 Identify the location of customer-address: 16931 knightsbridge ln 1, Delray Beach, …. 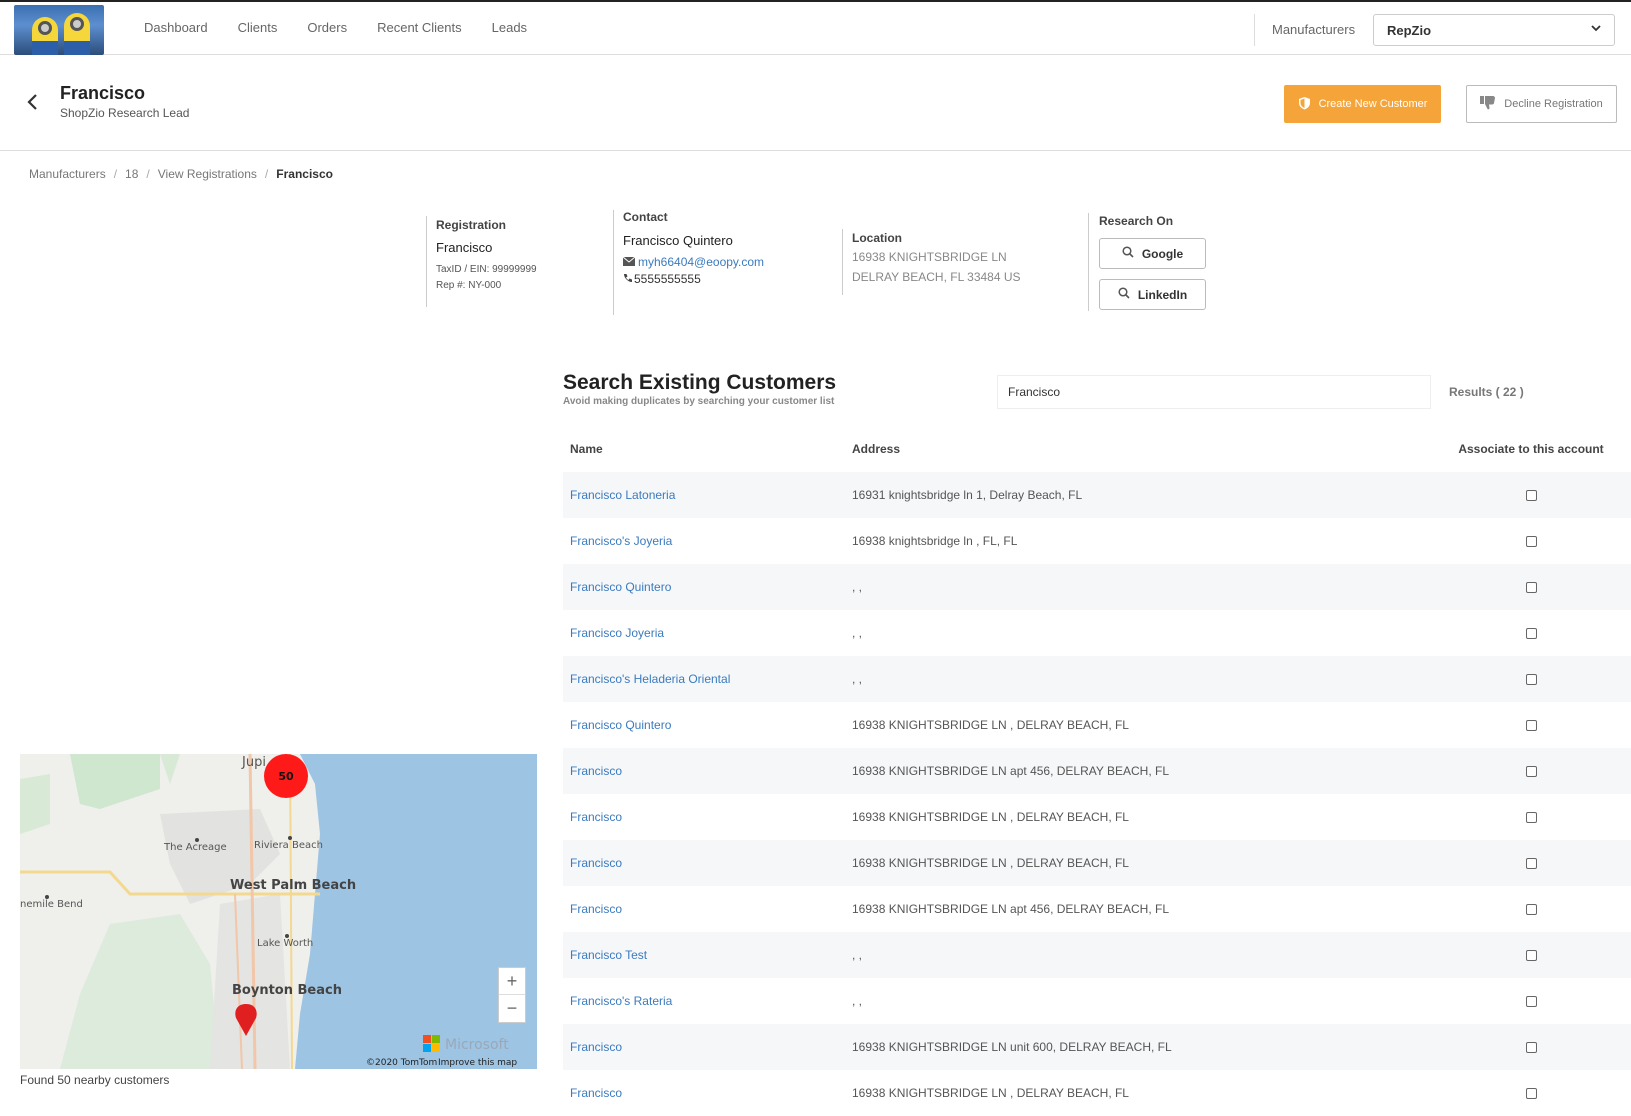
(967, 495).